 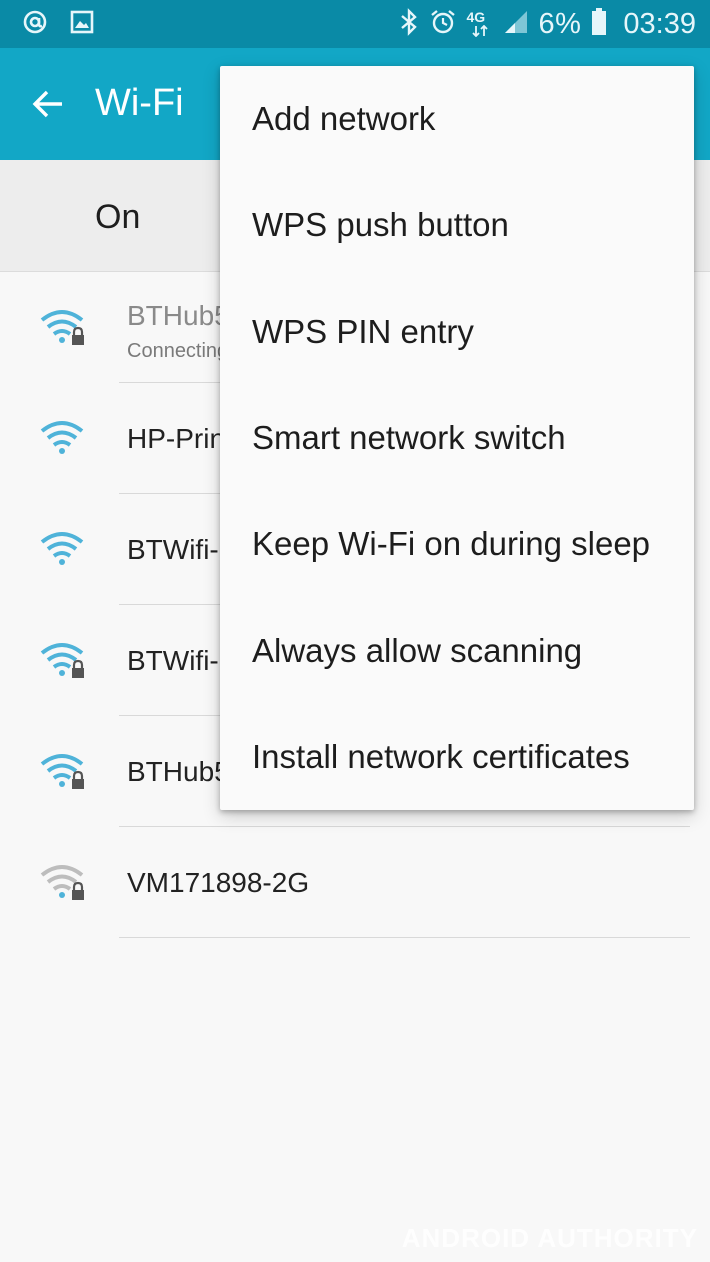 I want to click on clock: 03:39, so click(x=659, y=23).